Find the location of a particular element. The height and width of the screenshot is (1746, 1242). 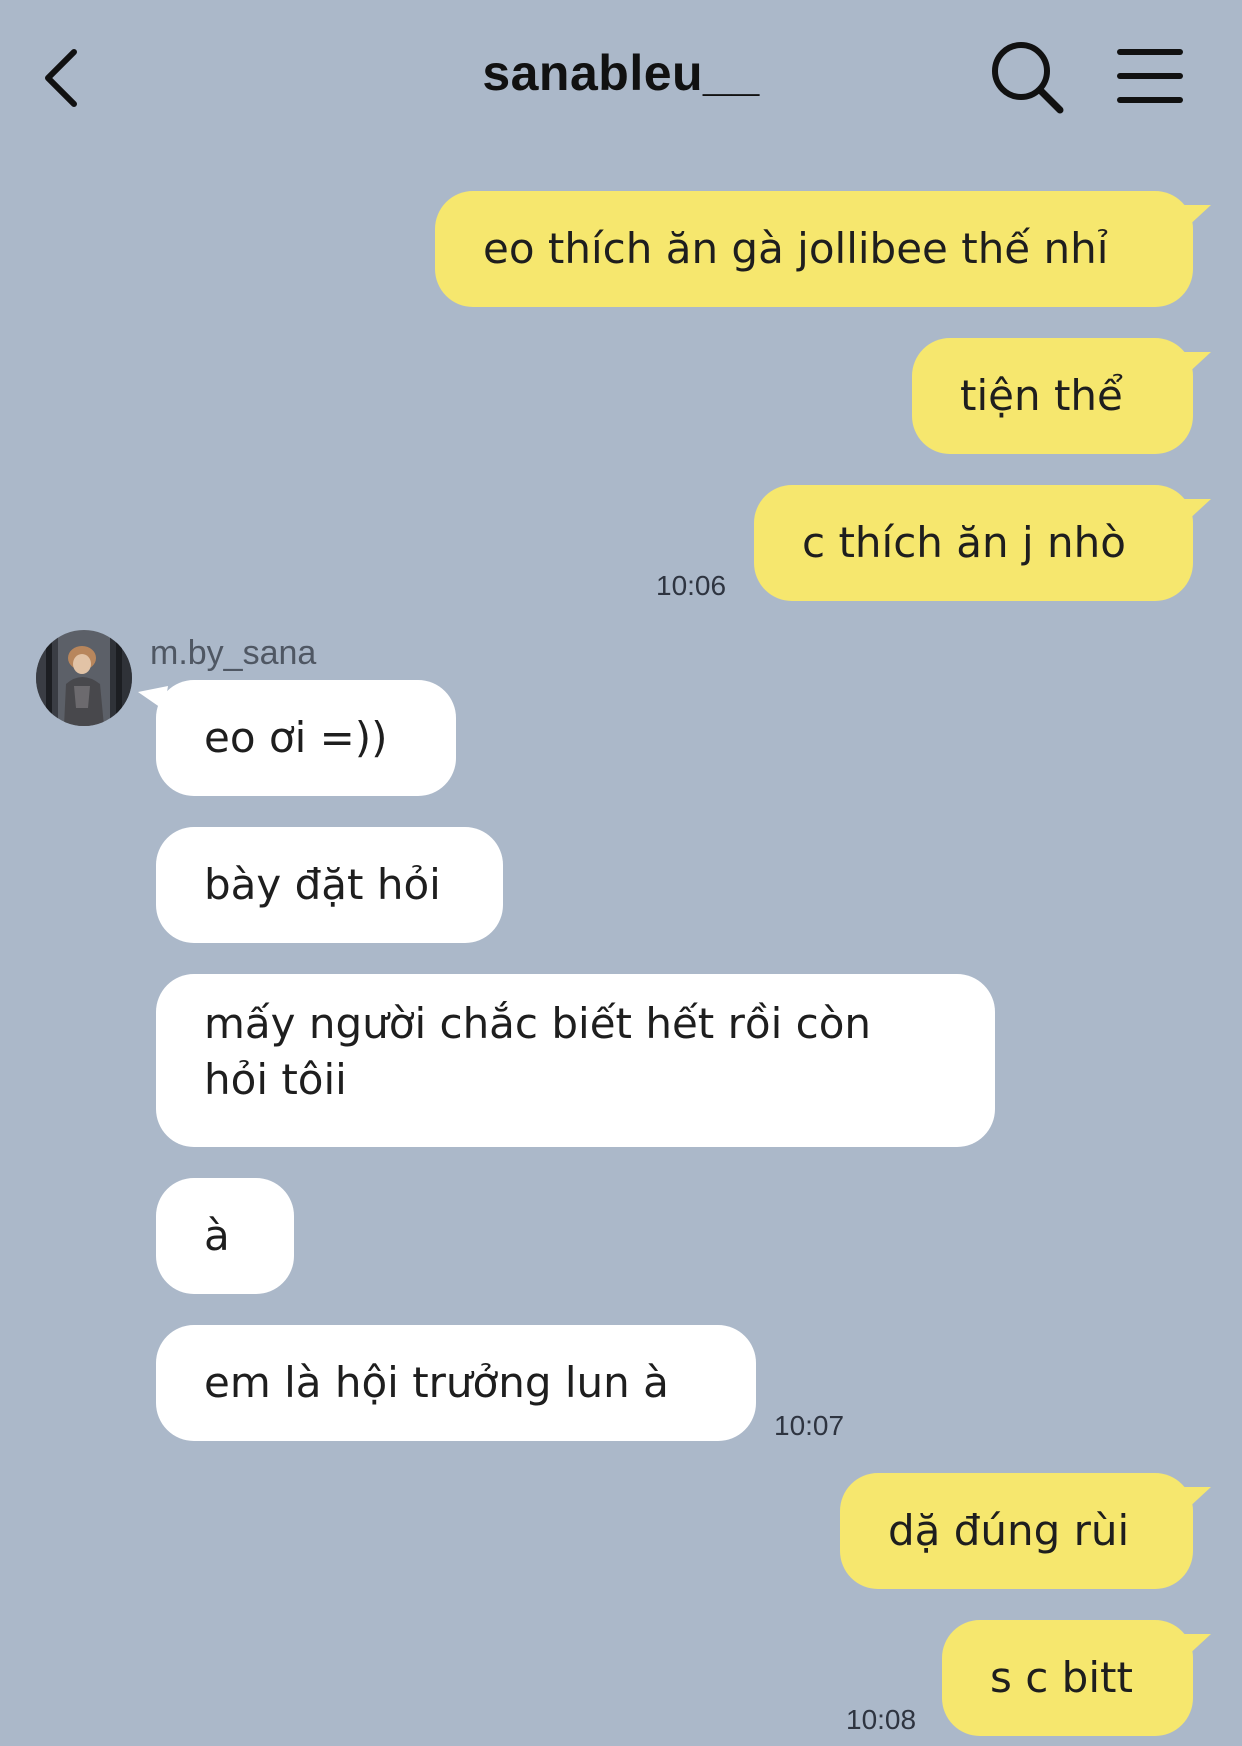

message-timestamp: 10:07 is located at coordinates (809, 1425).